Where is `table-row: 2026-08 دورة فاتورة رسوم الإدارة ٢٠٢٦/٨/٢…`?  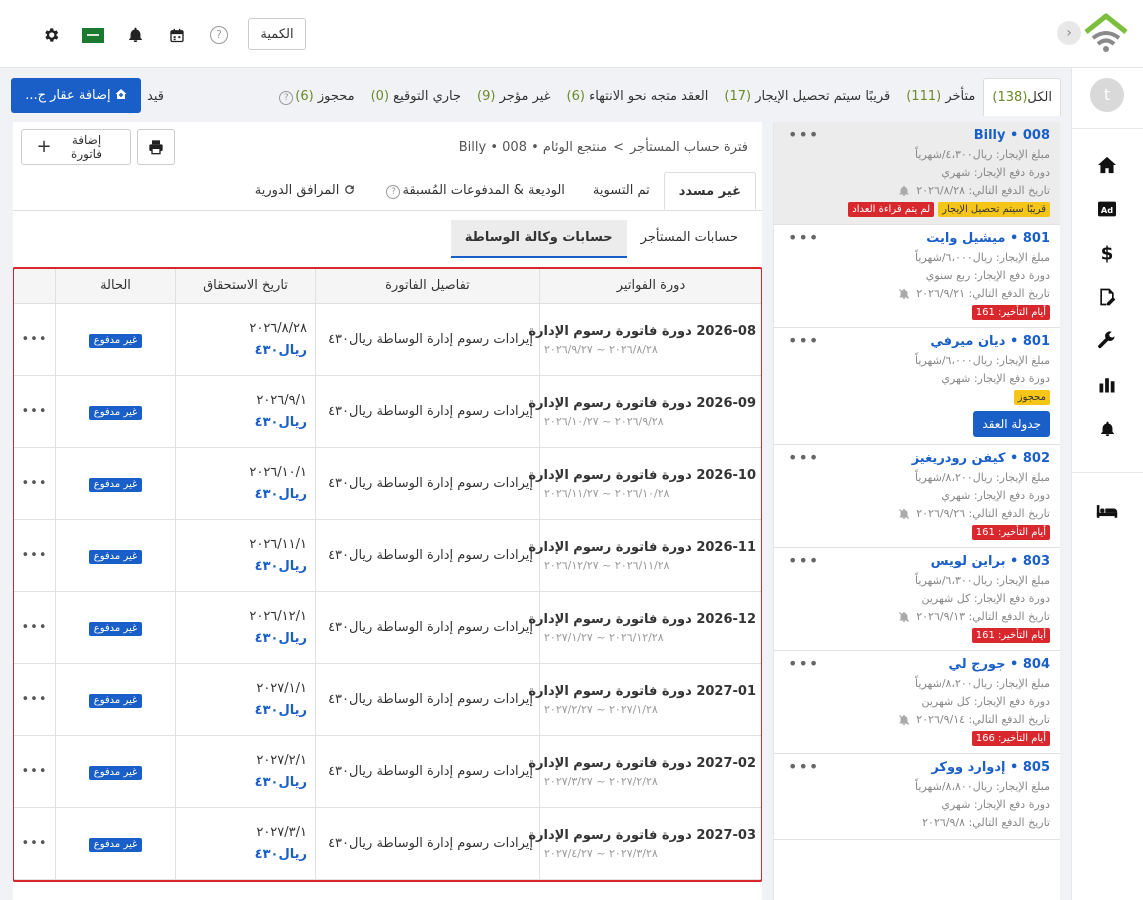 table-row: 2026-08 دورة فاتورة رسوم الإدارة ٢٠٢٦/٨/٢… is located at coordinates (387, 339).